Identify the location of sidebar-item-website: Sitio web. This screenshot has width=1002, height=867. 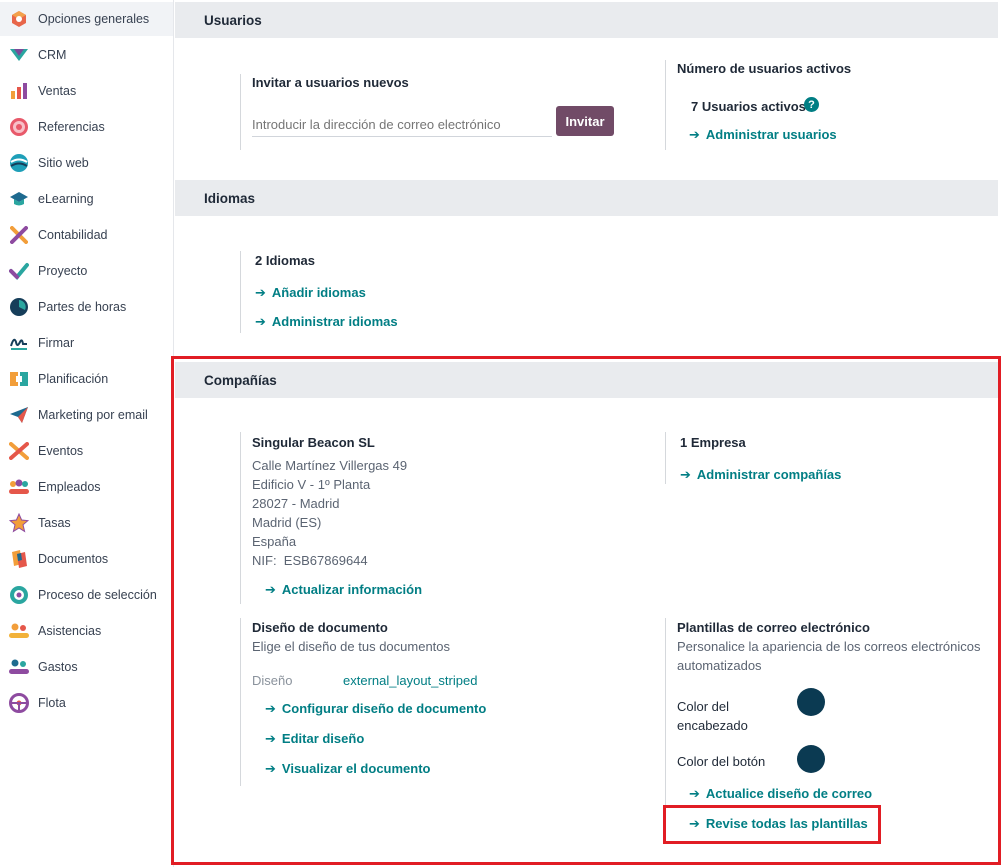
(86, 163).